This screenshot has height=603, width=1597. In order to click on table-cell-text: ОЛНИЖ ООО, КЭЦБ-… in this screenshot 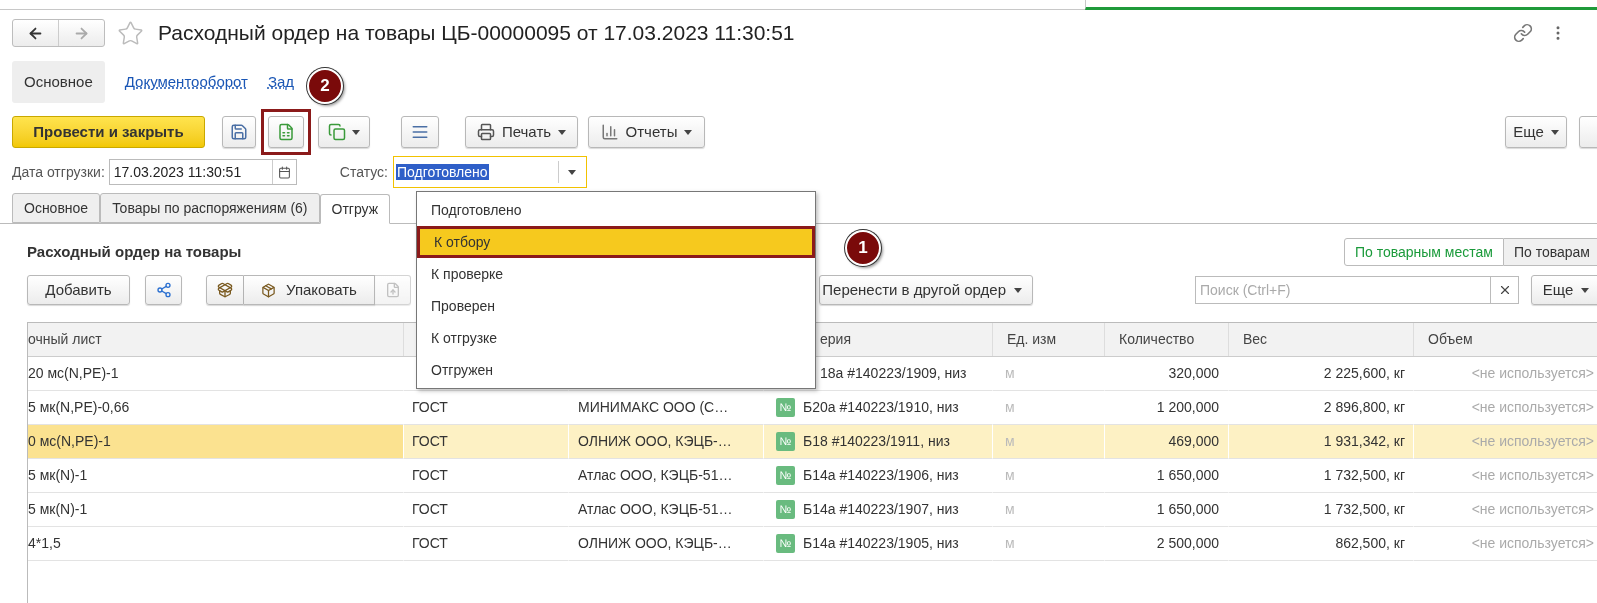, I will do `click(655, 441)`.